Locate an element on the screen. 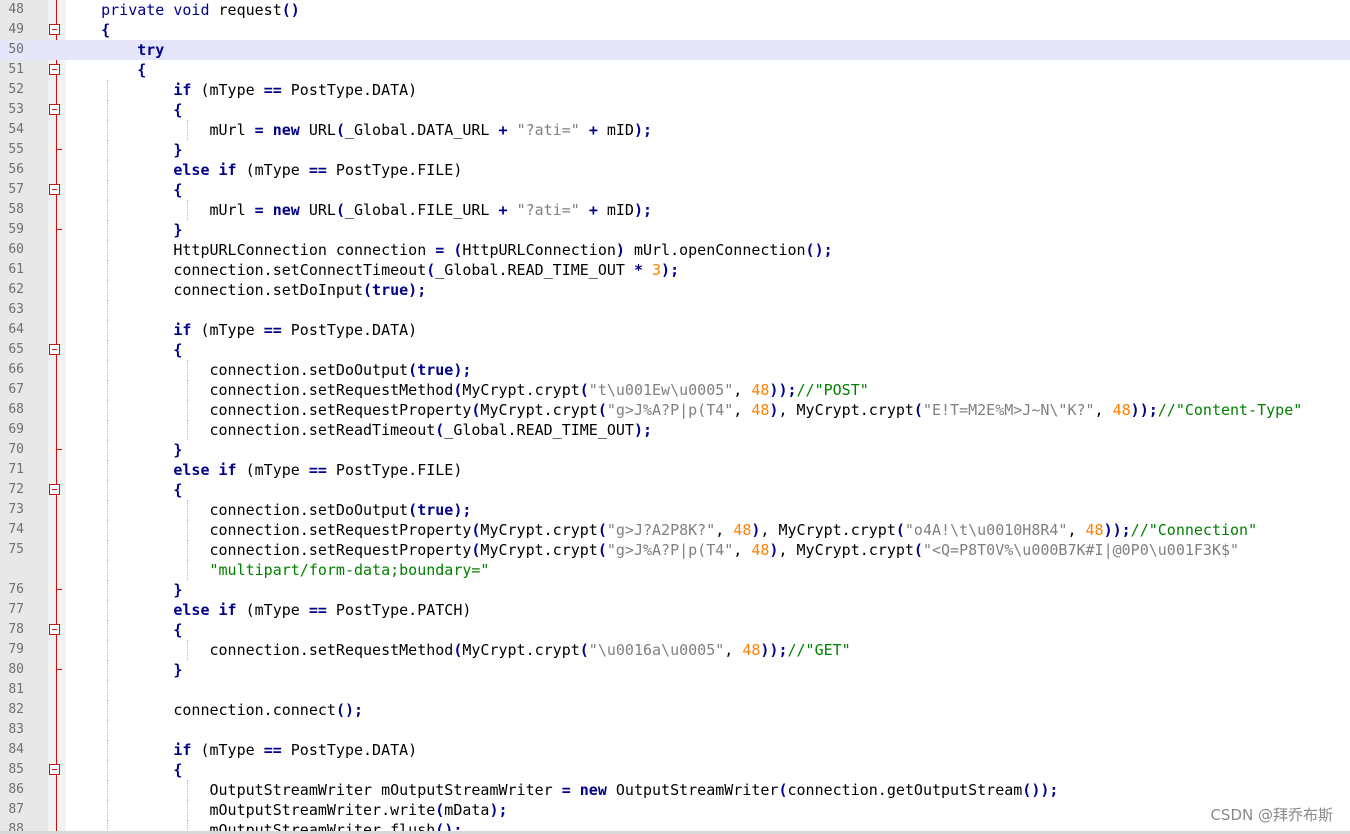 This screenshot has height=834, width=1350. code-line: 73 connection.setDoOutput(true); is located at coordinates (675, 510).